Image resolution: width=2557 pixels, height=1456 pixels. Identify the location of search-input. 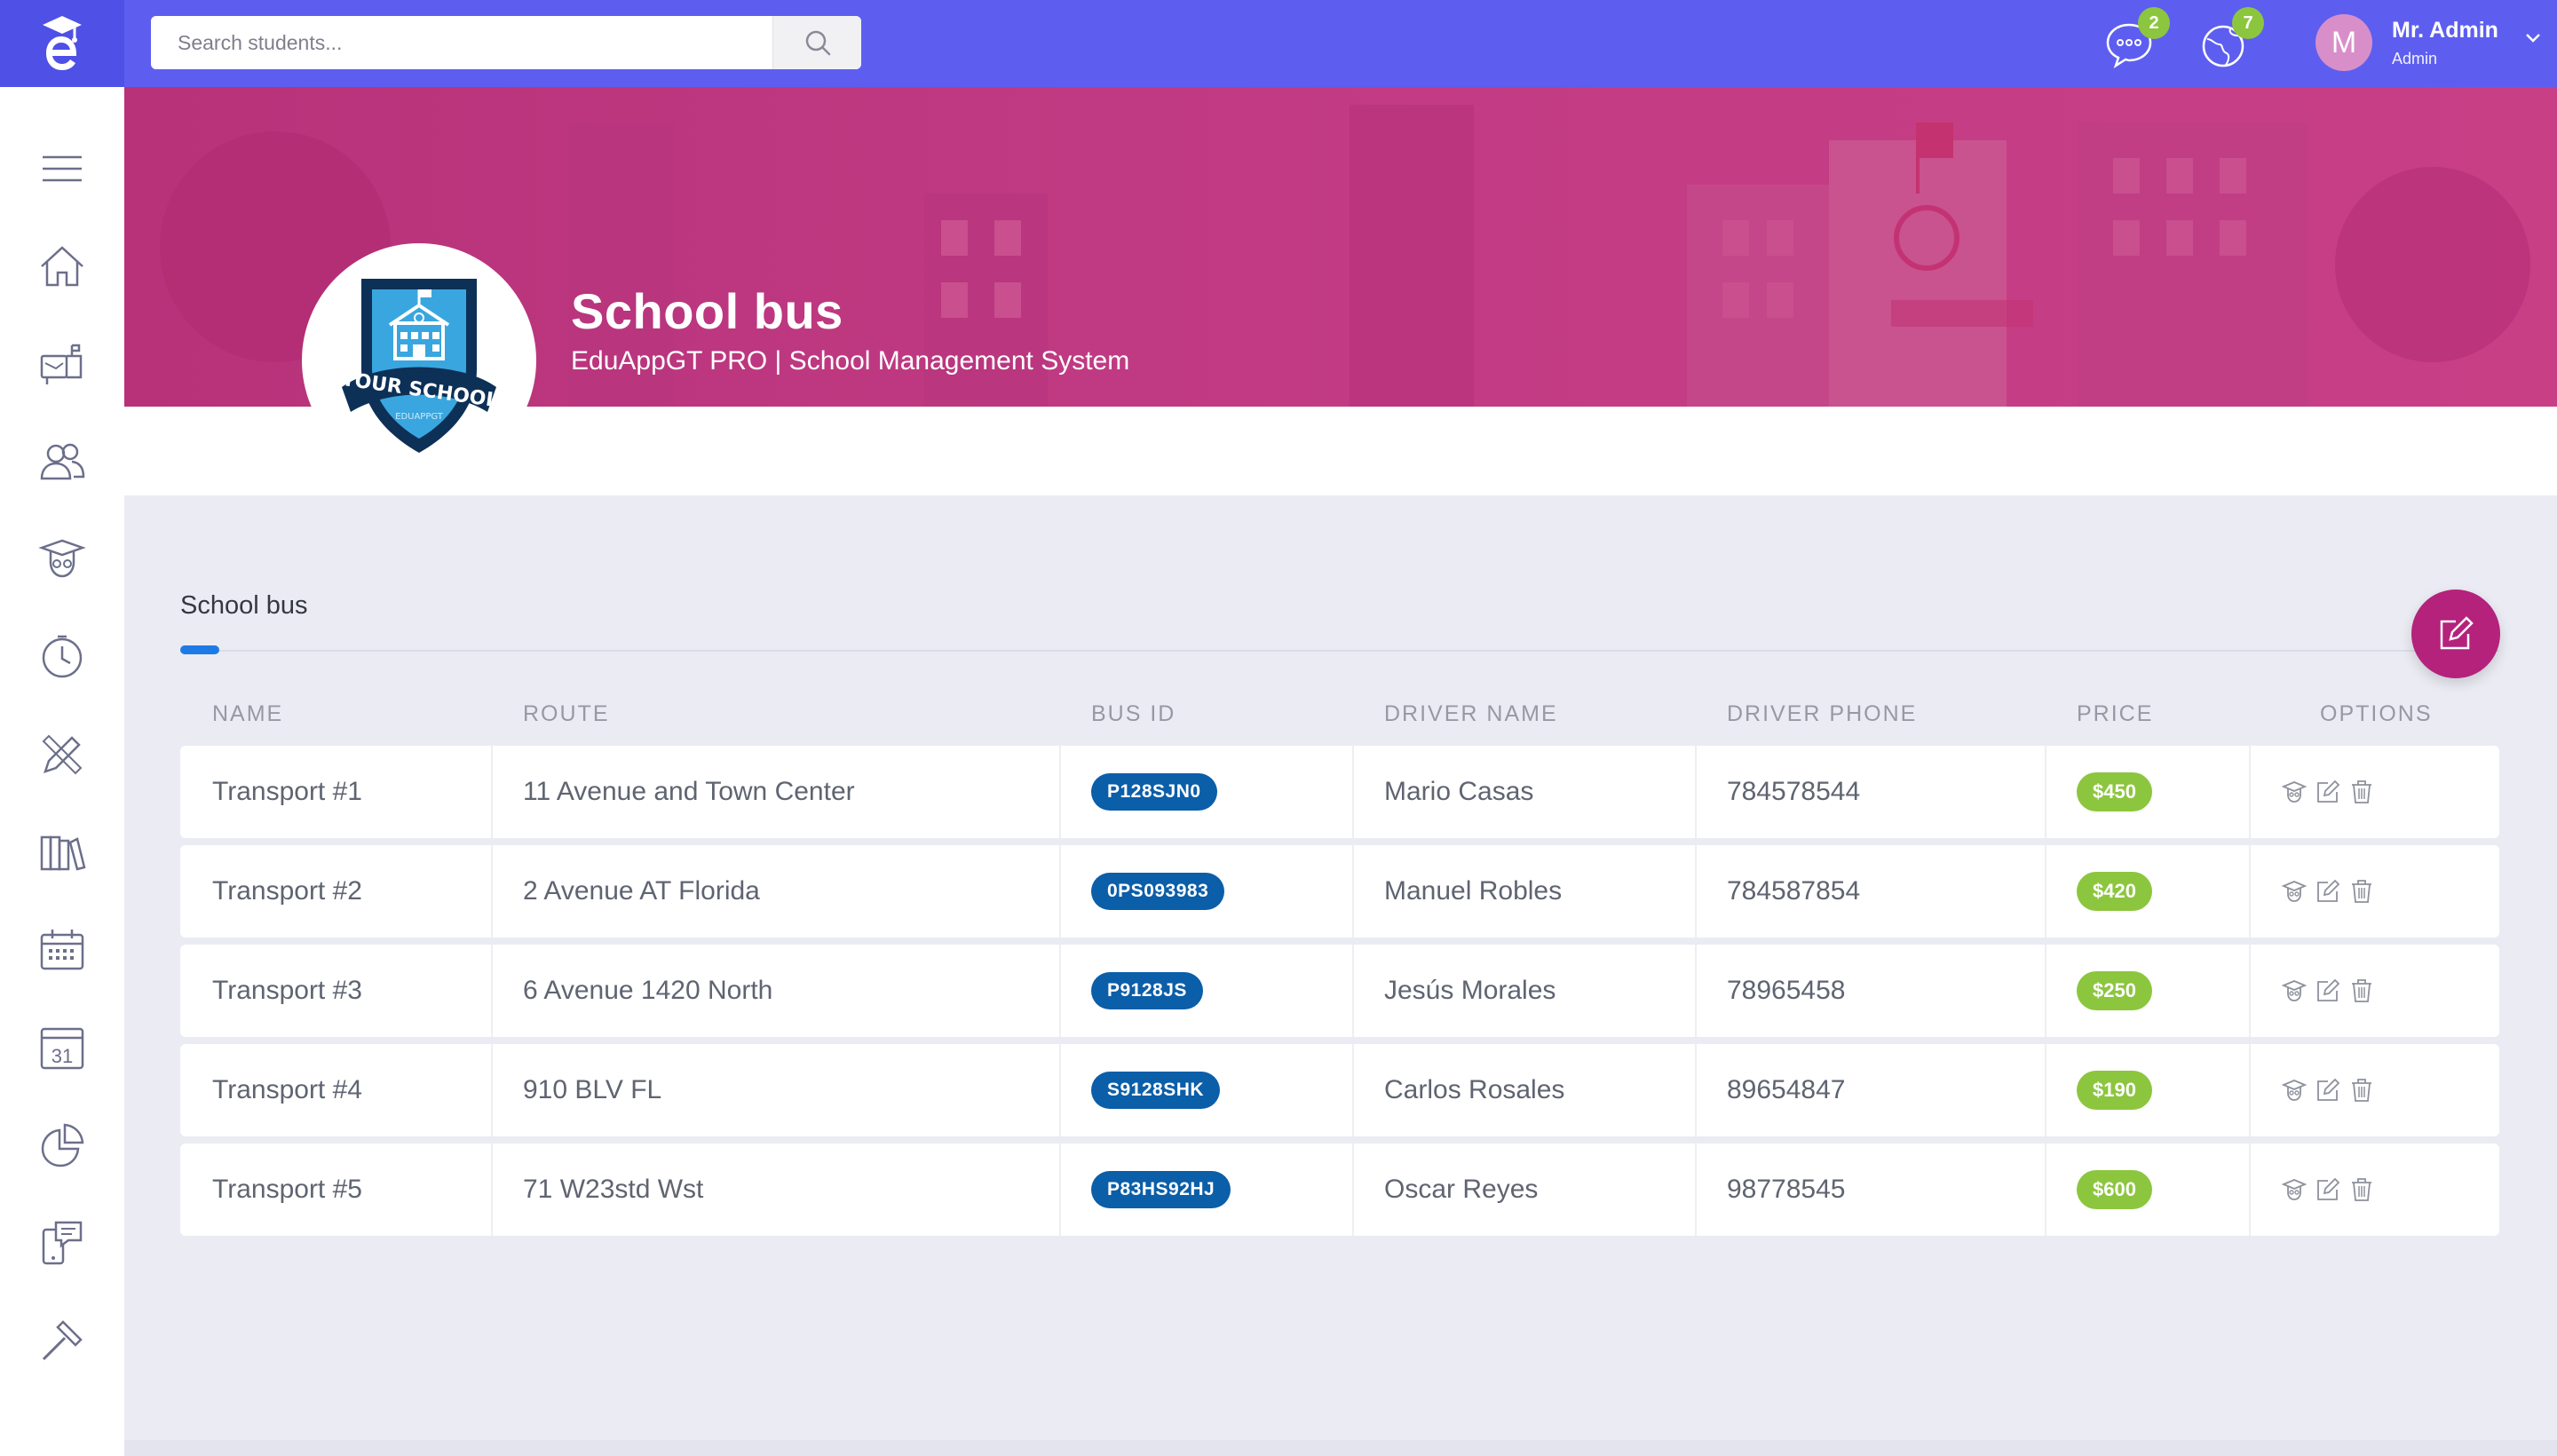
(461, 42).